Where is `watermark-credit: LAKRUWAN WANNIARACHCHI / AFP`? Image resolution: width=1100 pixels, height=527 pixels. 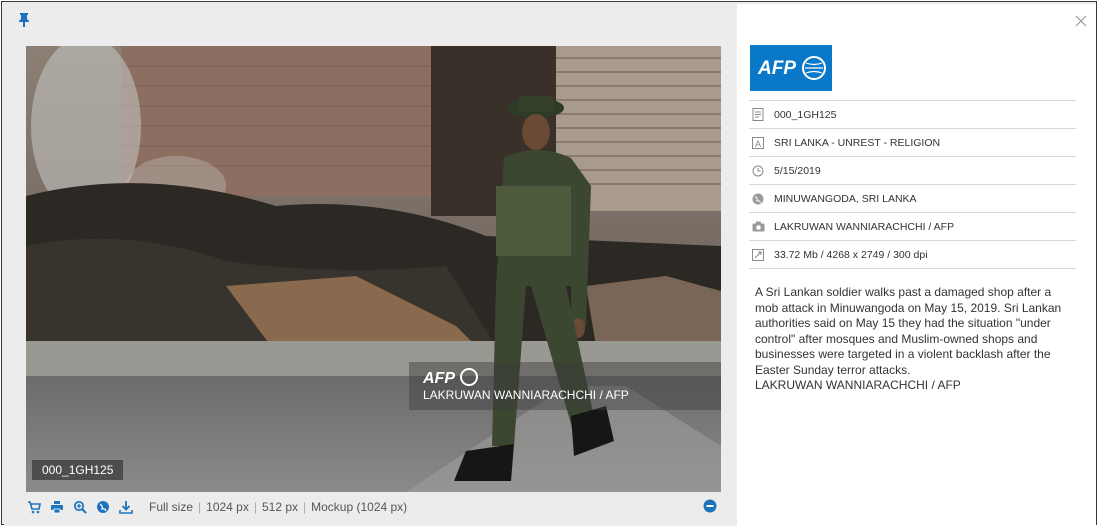 watermark-credit: LAKRUWAN WANNIARACHCHI / AFP is located at coordinates (526, 395).